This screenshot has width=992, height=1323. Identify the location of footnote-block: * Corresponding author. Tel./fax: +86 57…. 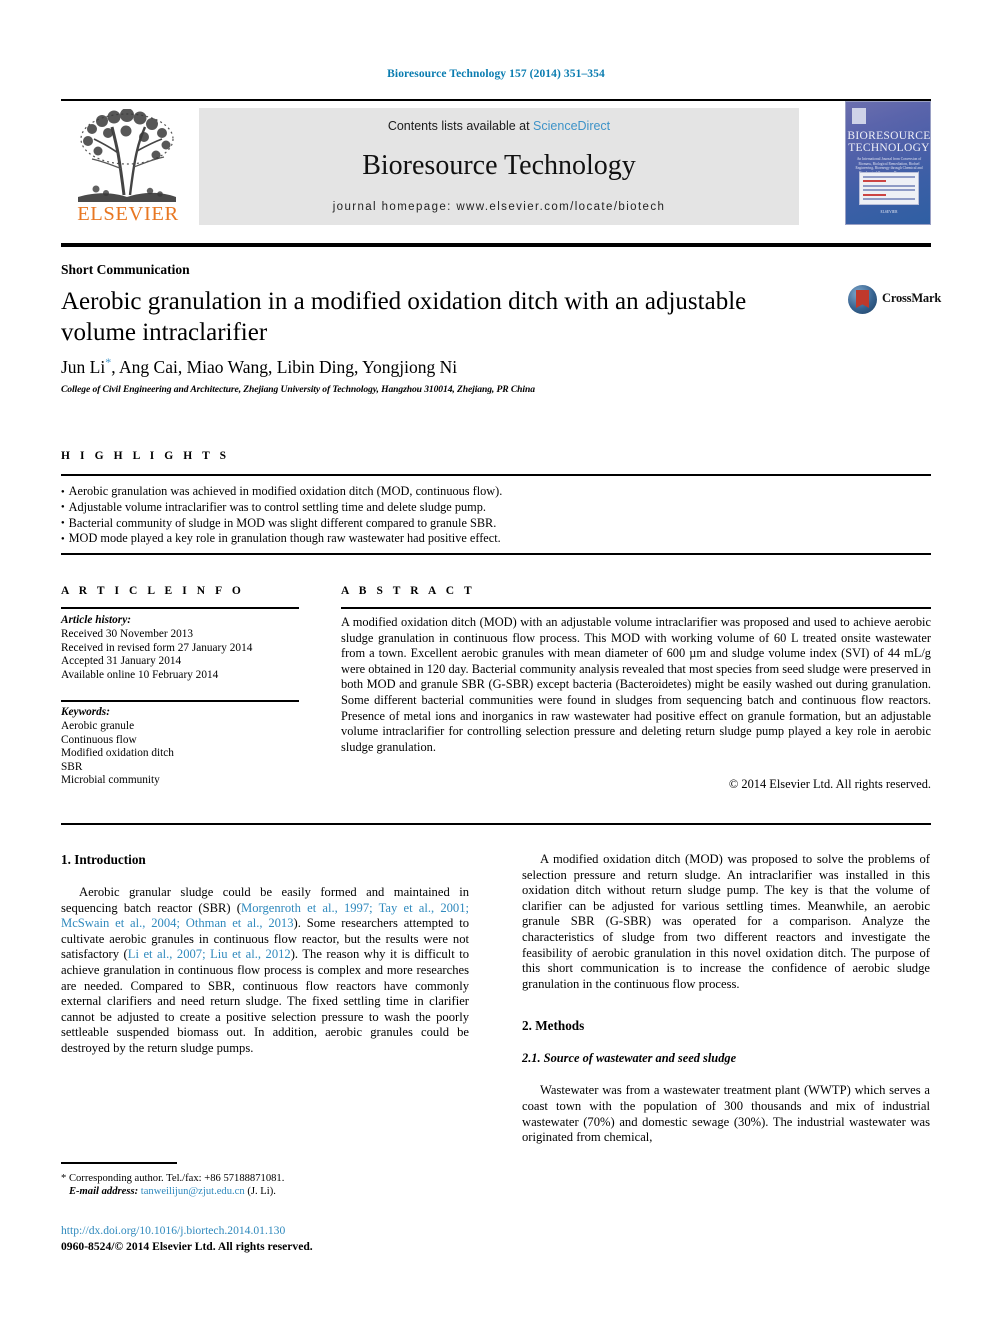
(271, 1185).